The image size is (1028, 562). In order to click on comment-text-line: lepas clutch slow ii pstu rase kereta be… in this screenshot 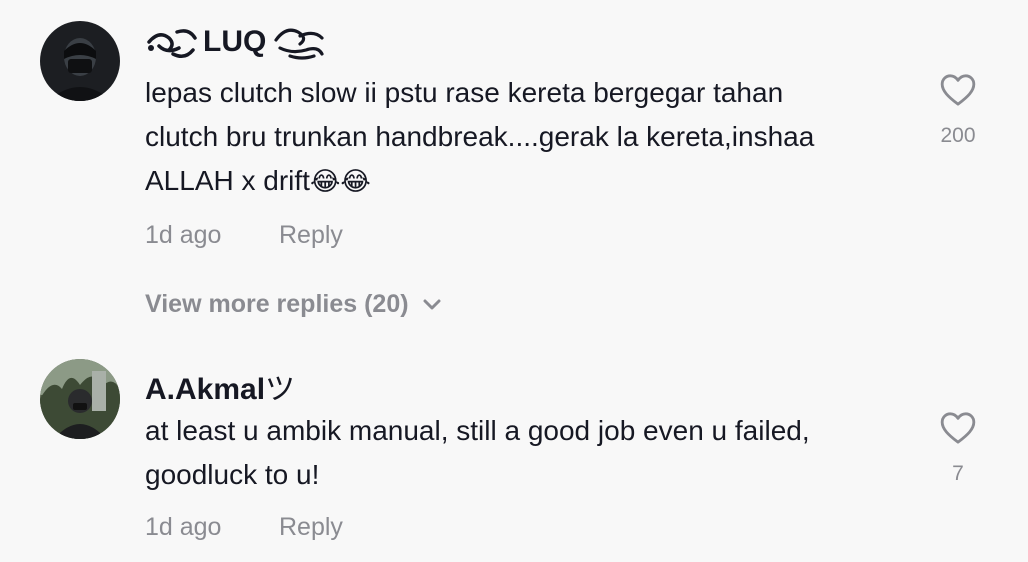, I will do `click(464, 92)`.